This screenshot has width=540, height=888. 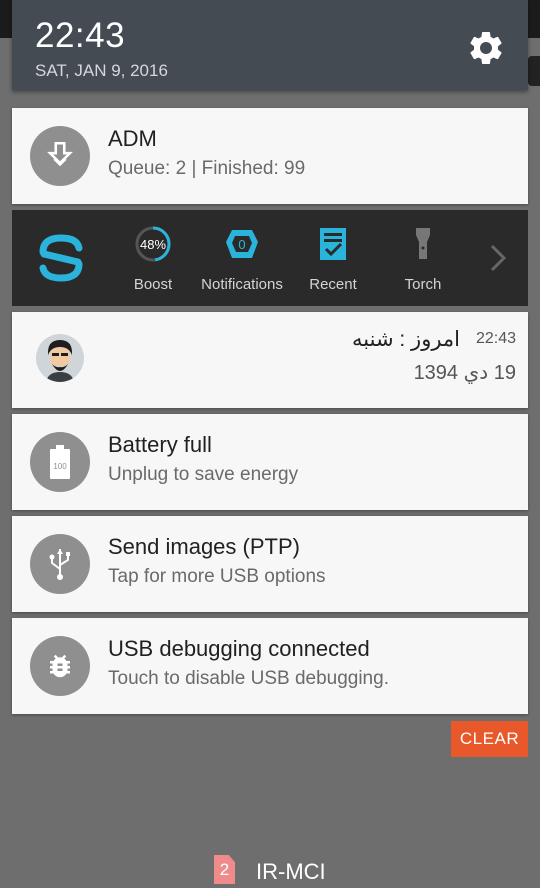 What do you see at coordinates (60, 358) in the screenshot?
I see `avatar` at bounding box center [60, 358].